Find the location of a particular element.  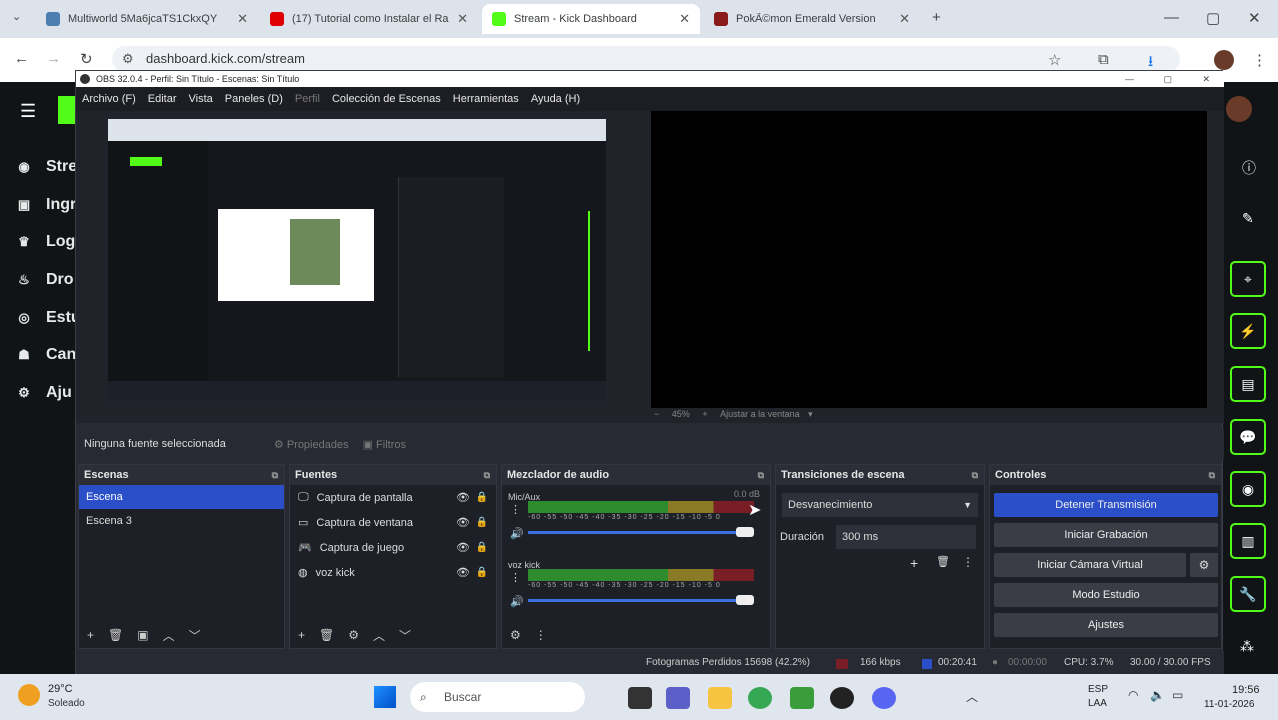

file-explorer-icon is located at coordinates (720, 698).